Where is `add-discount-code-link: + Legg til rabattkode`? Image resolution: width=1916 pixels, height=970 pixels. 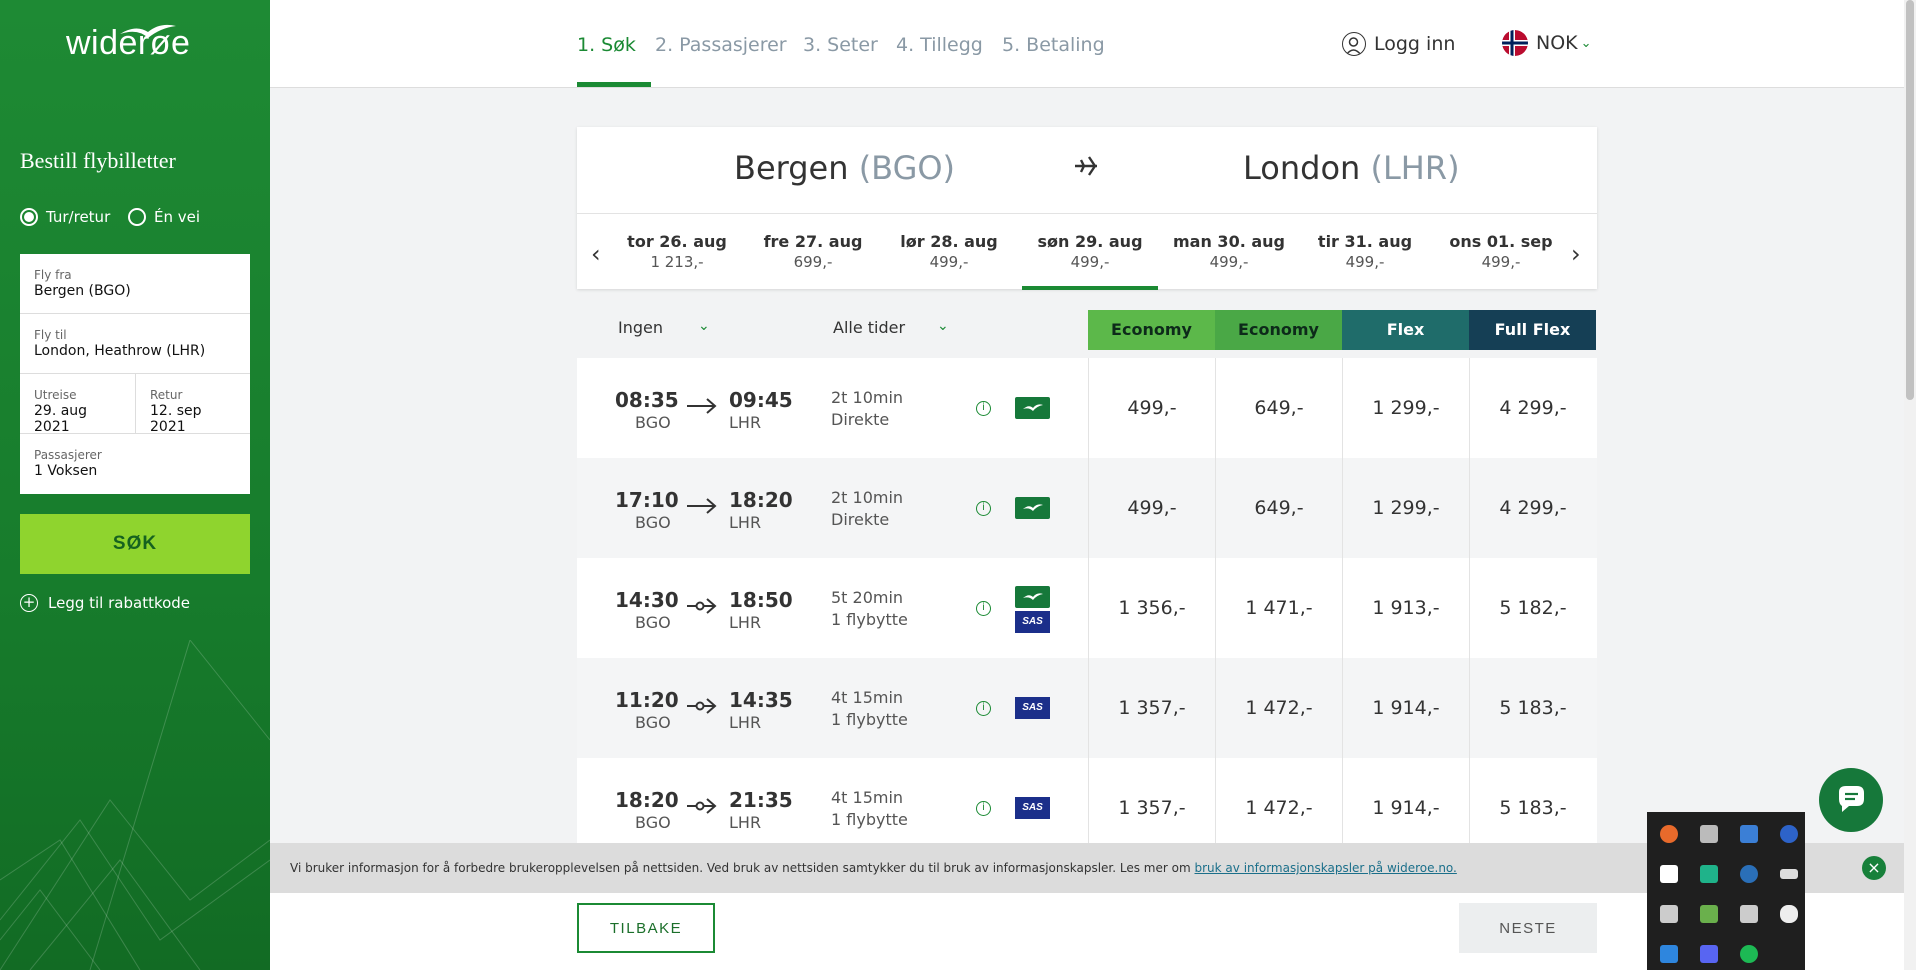
add-discount-code-link: + Legg til rabattkode is located at coordinates (105, 603).